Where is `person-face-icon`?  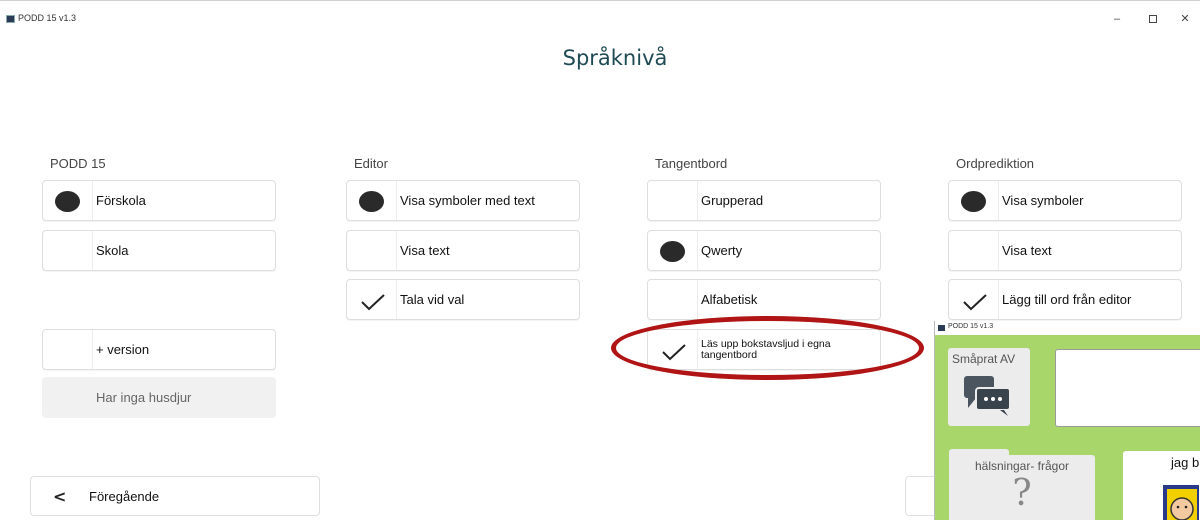 person-face-icon is located at coordinates (1181, 502).